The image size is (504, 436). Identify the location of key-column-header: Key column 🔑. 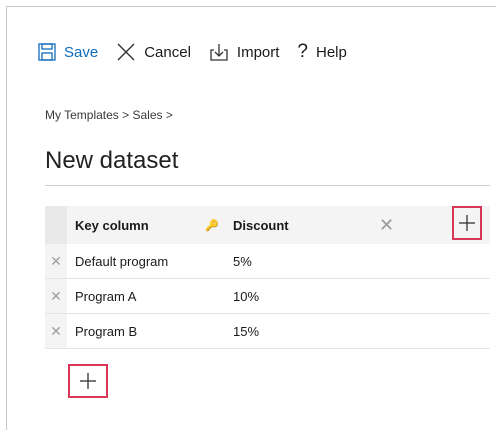
(147, 225).